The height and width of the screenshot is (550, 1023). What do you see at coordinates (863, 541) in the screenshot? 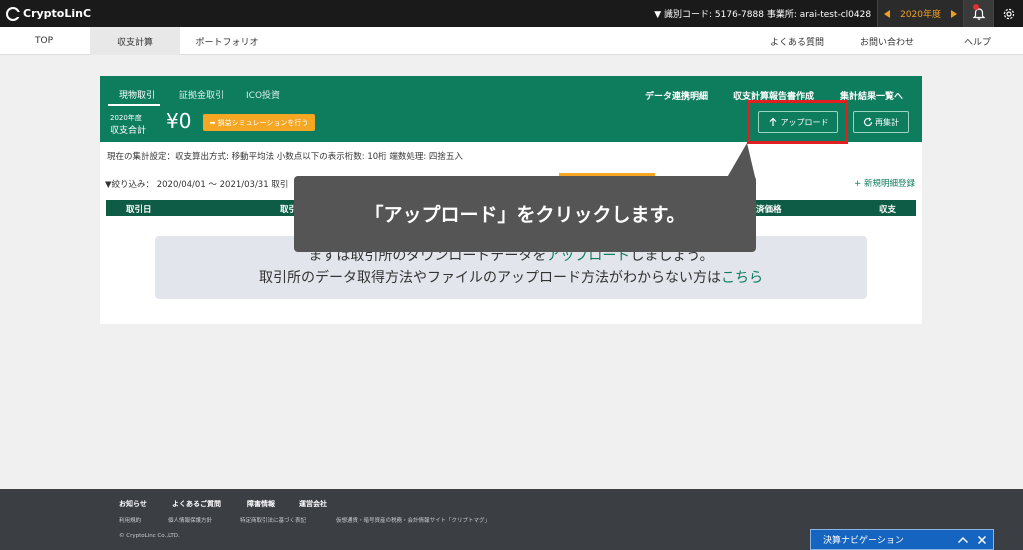
I see `navi-label: 決算ナビゲーション` at bounding box center [863, 541].